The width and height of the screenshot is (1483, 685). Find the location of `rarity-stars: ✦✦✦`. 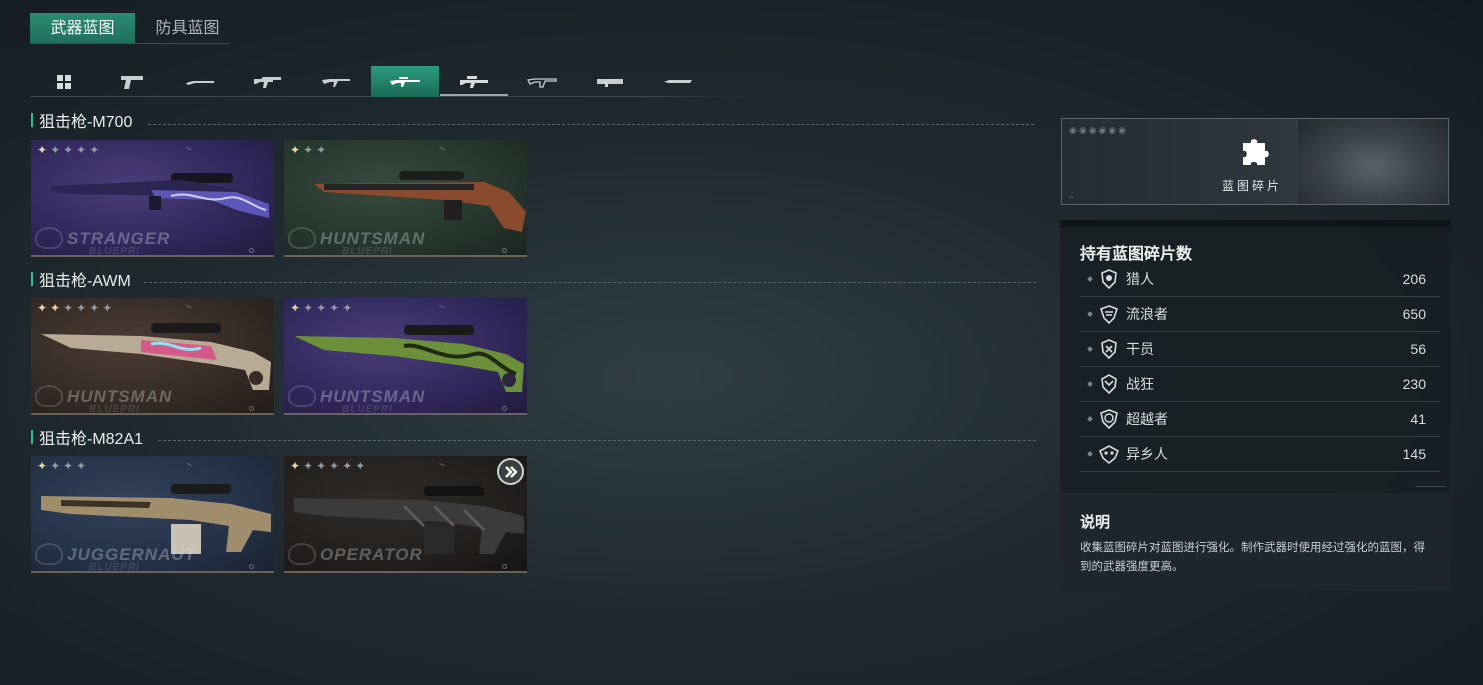

rarity-stars: ✦✦✦ is located at coordinates (310, 150).